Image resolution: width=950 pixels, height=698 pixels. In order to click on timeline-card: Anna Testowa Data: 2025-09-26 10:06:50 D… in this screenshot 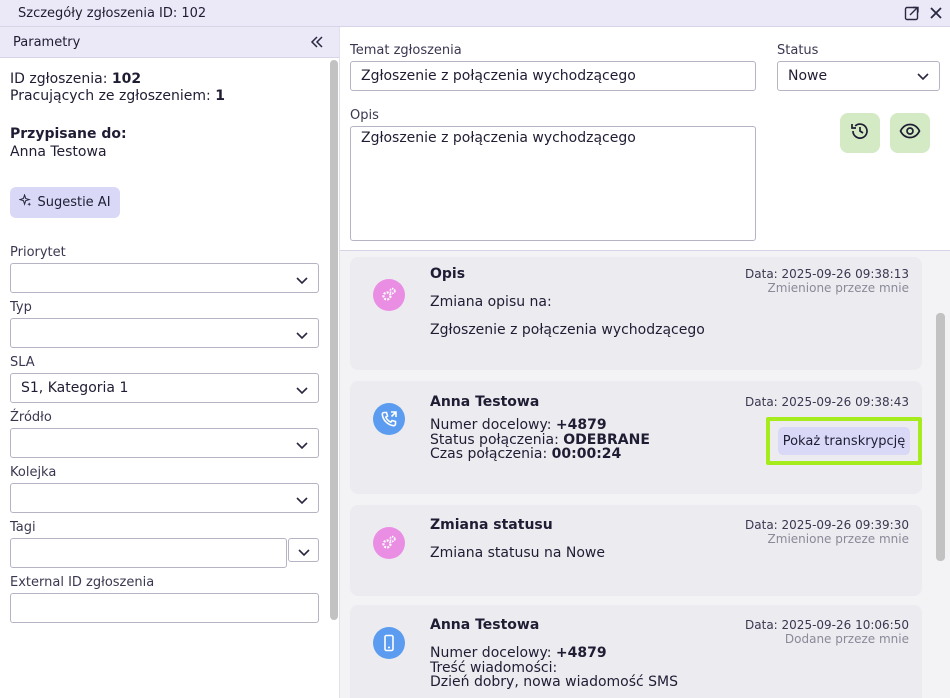, I will do `click(636, 651)`.